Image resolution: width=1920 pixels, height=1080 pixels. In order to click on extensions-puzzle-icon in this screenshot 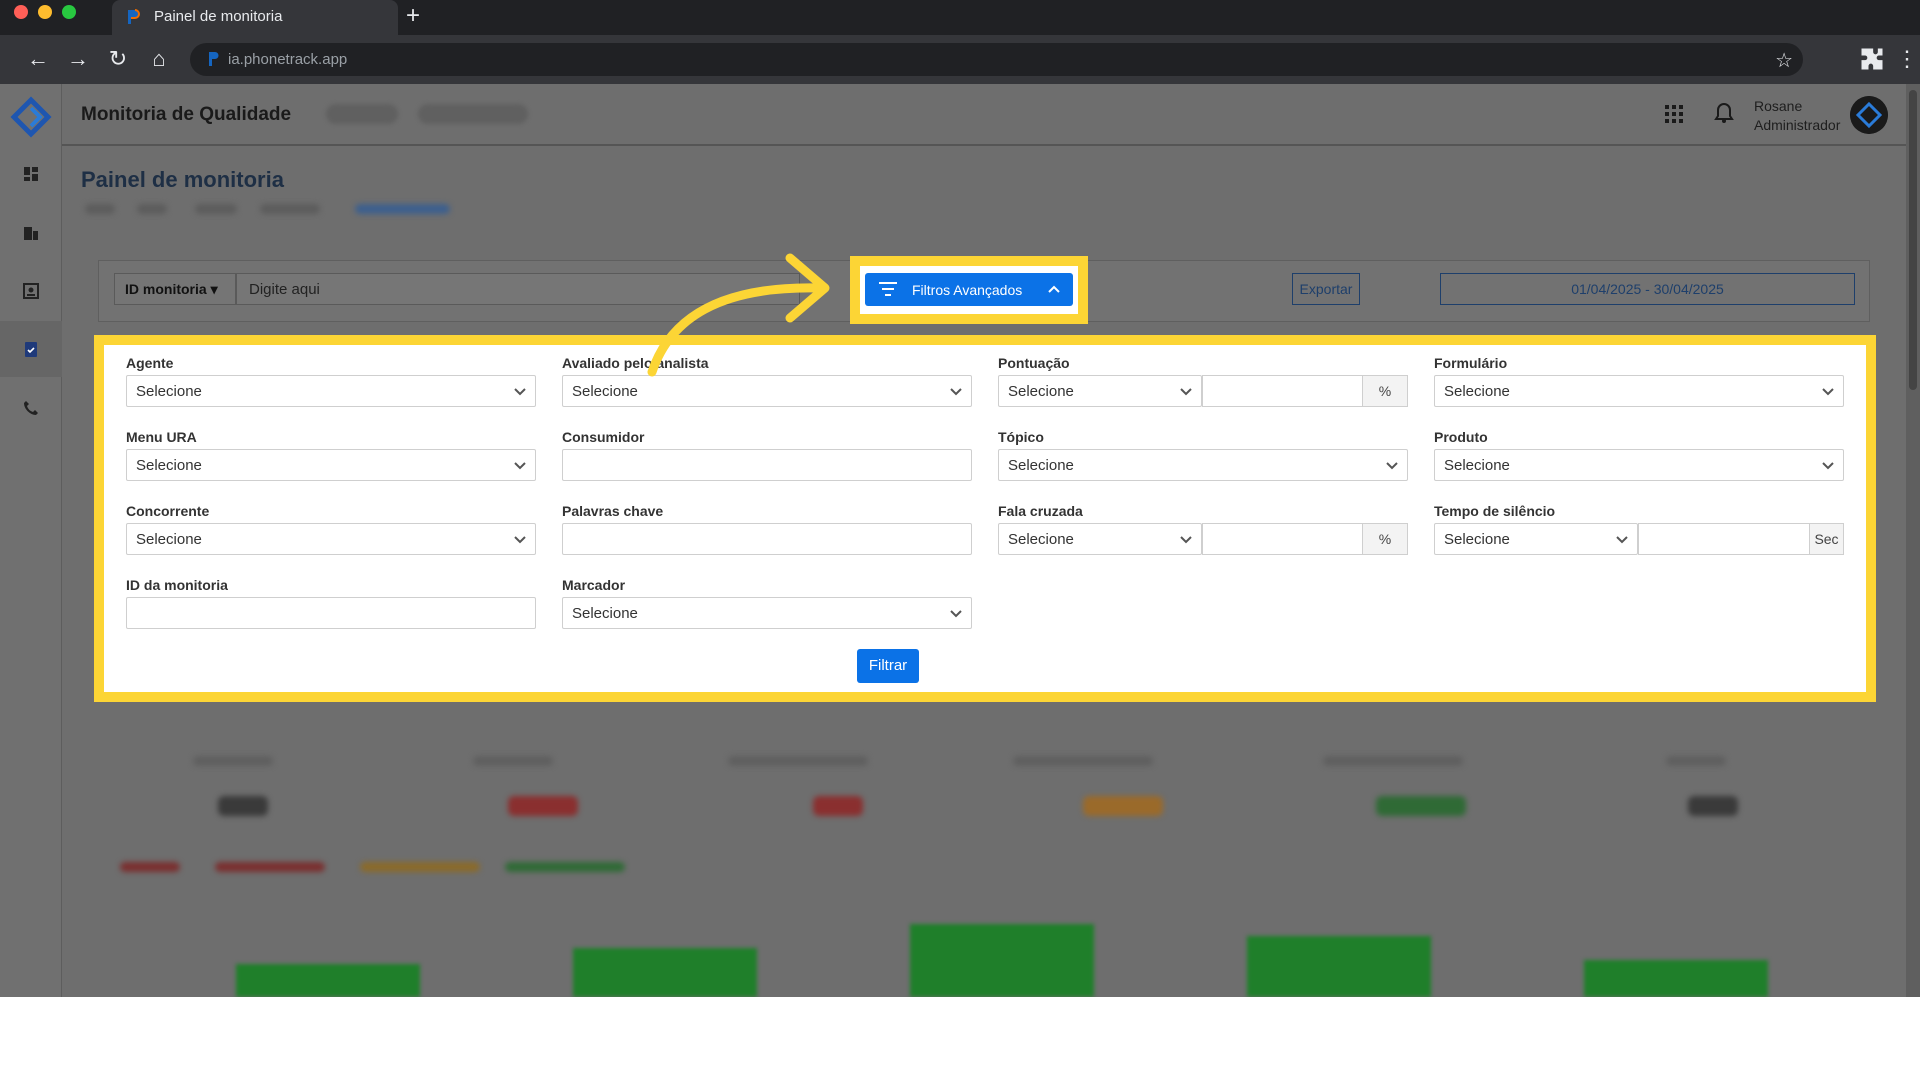, I will do `click(1872, 59)`.